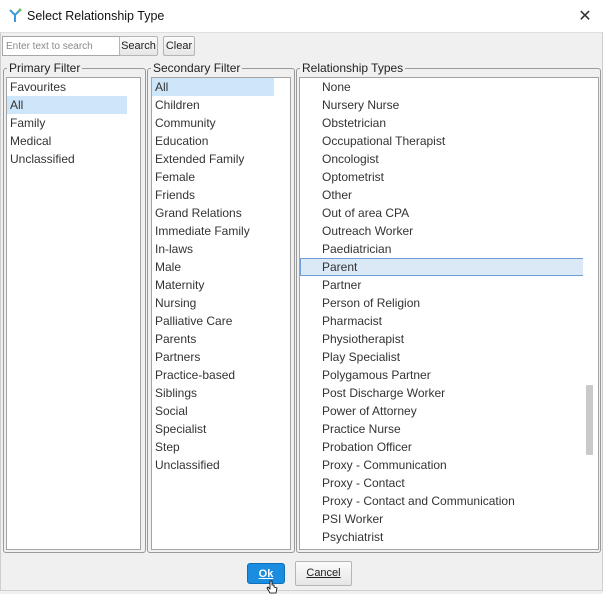 Image resolution: width=603 pixels, height=594 pixels. I want to click on clear-button: Clear, so click(179, 46).